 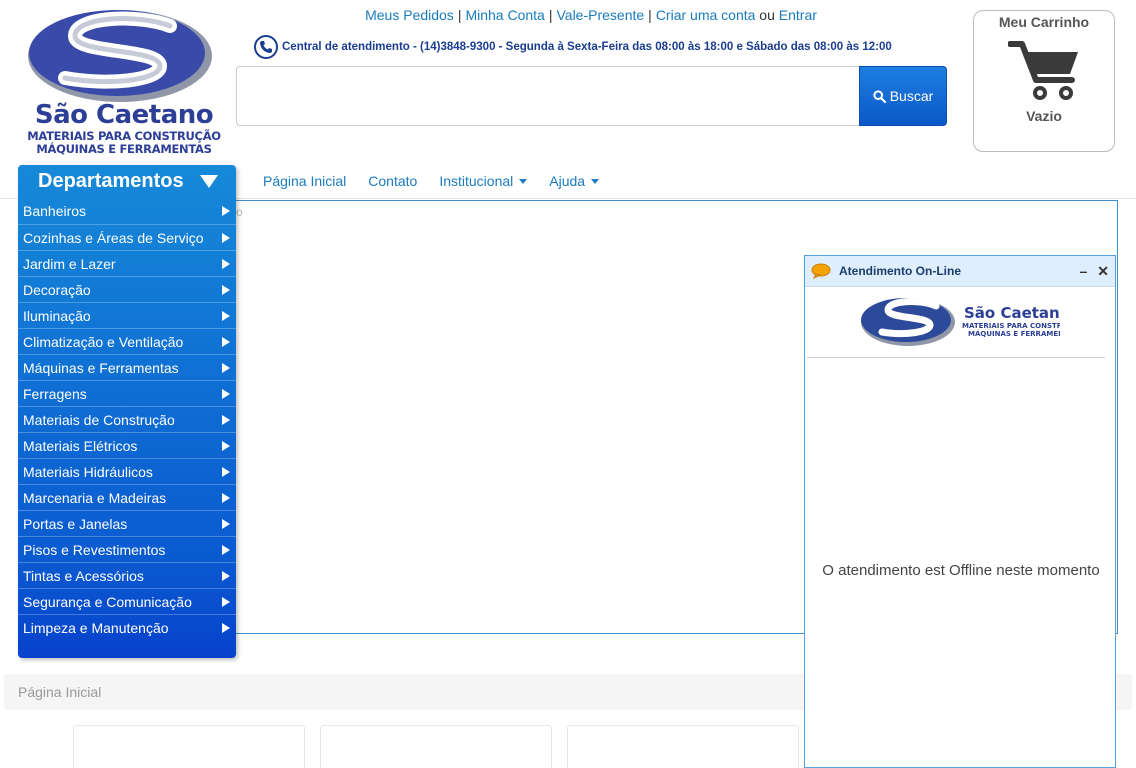 What do you see at coordinates (111, 181) in the screenshot?
I see `departments-title: Departamentos` at bounding box center [111, 181].